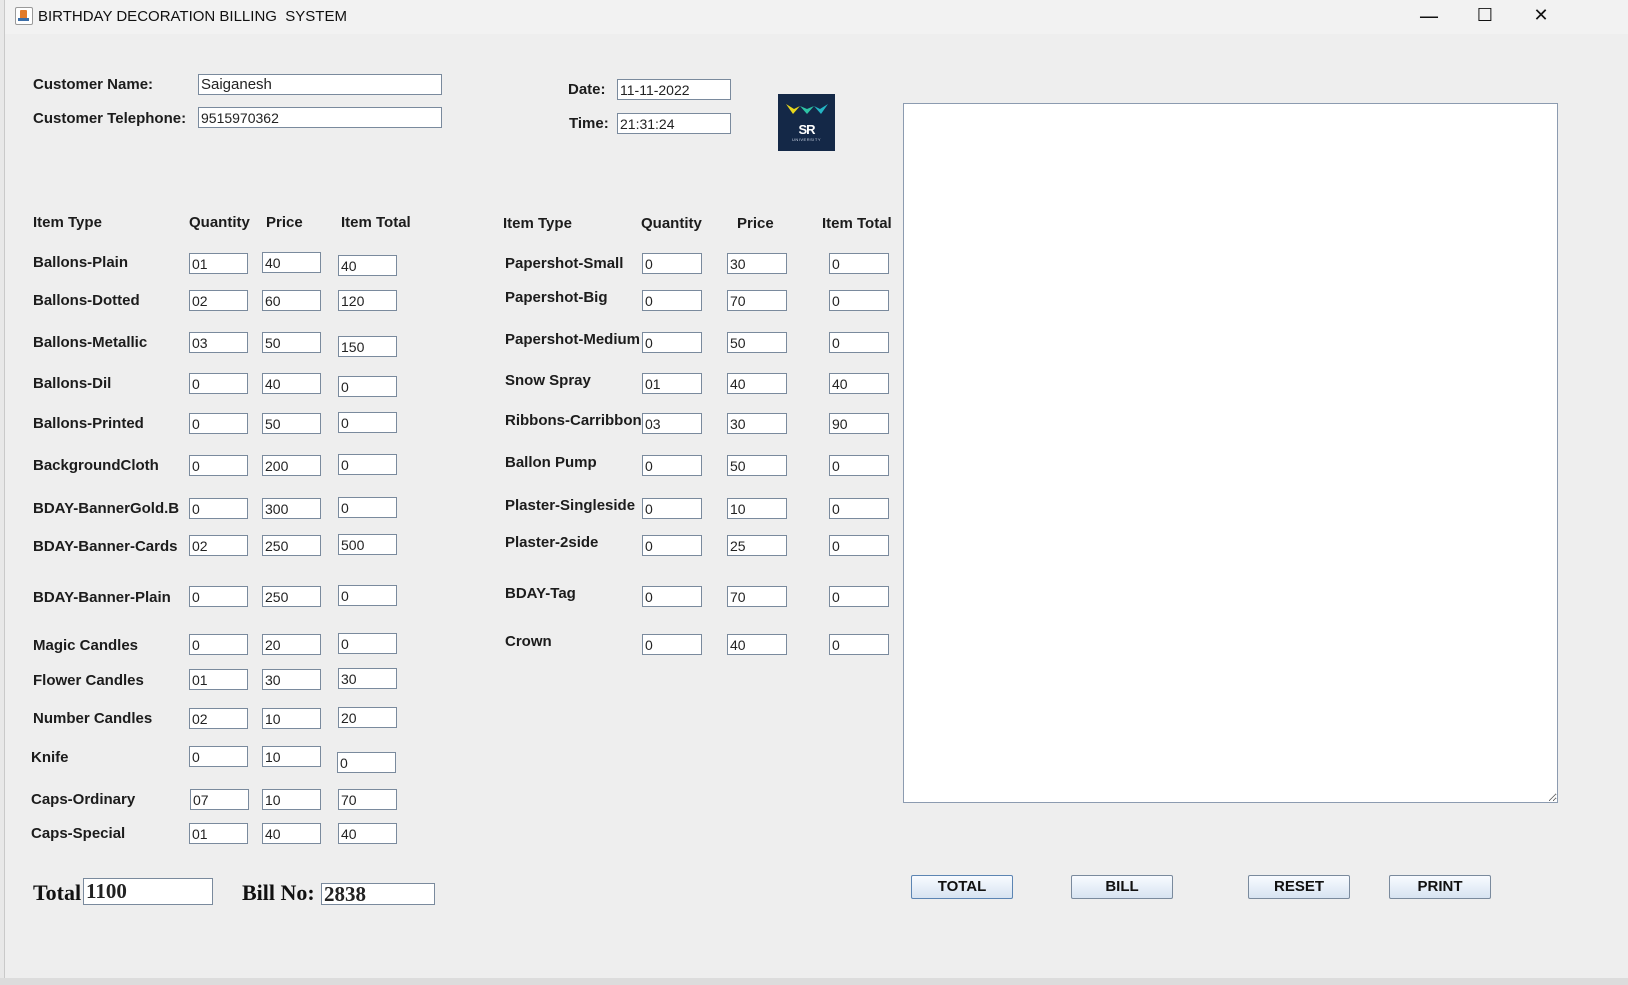 This screenshot has height=985, width=1628. Describe the element at coordinates (88, 680) in the screenshot. I see `item-label: Flower Candles` at that location.